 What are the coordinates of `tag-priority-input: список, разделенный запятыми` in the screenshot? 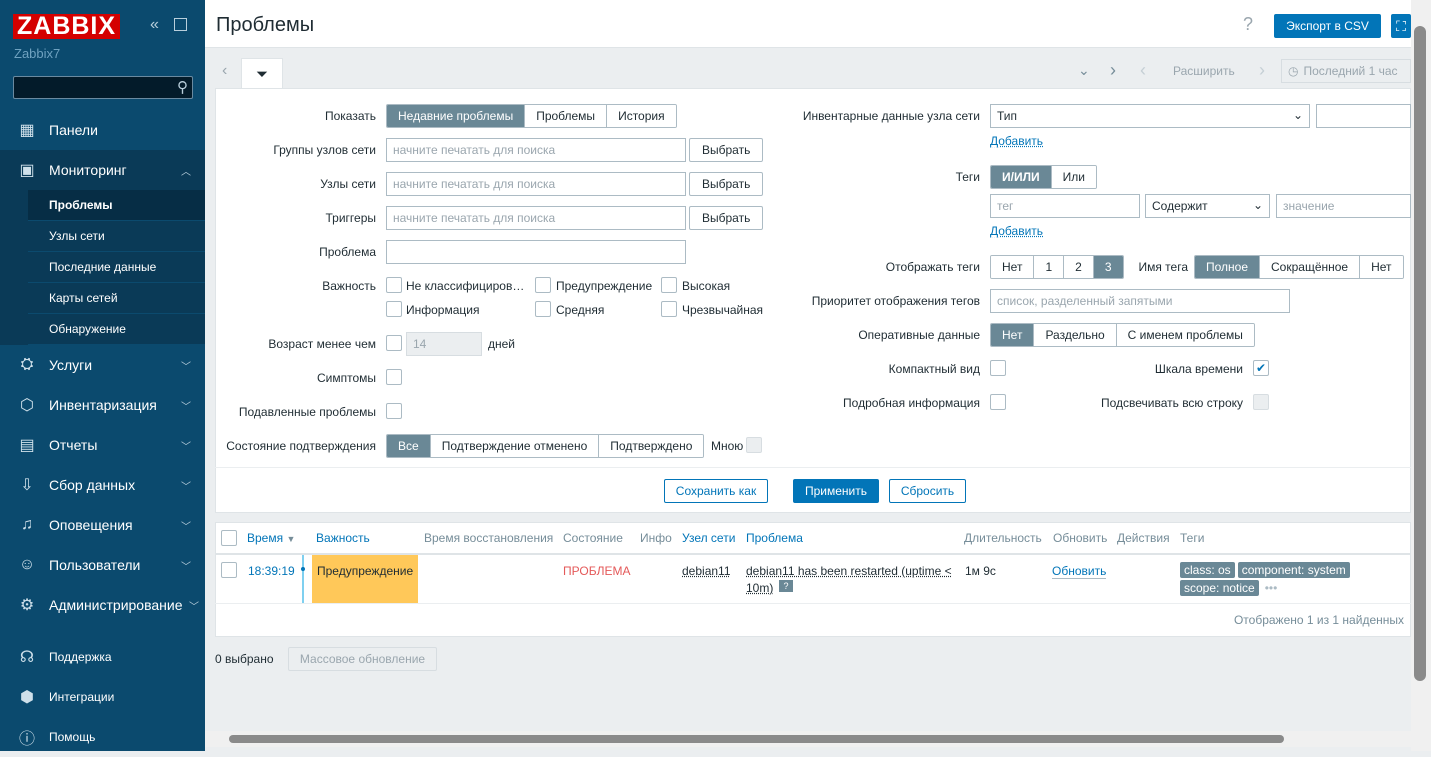 It's located at (1140, 301).